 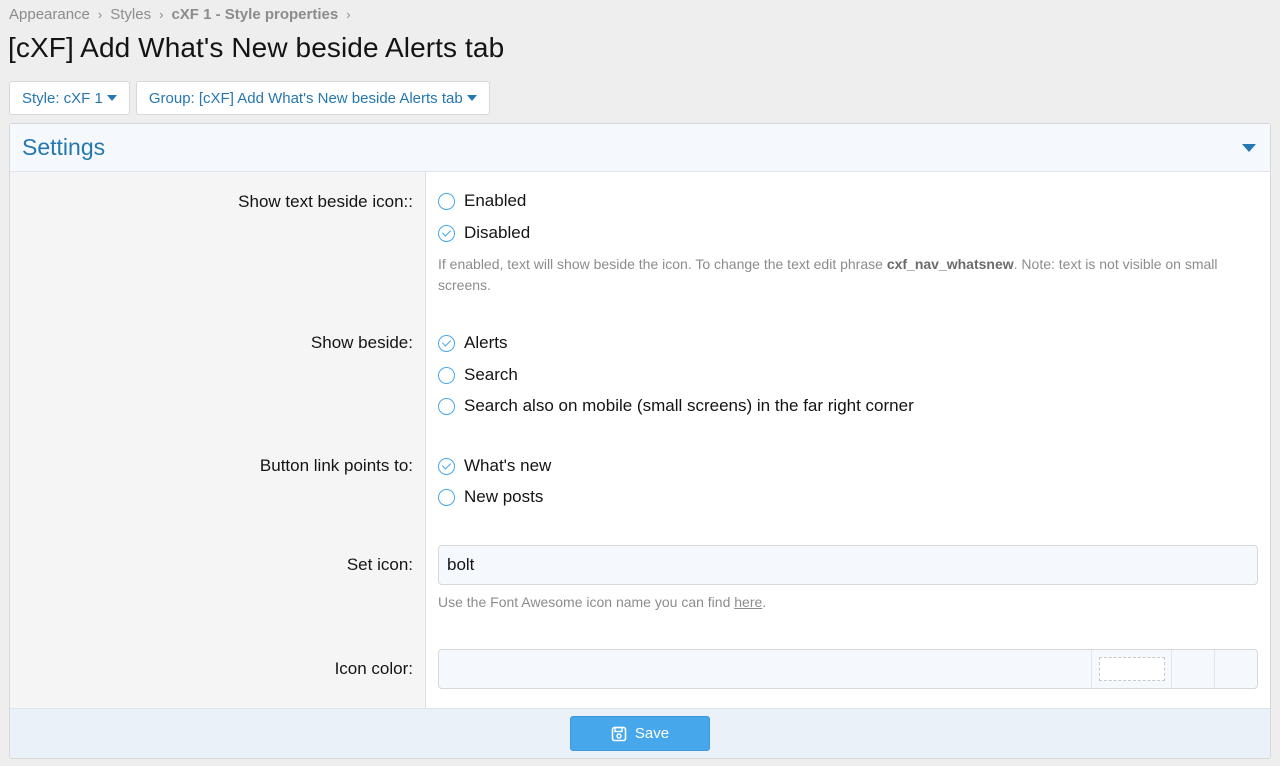 I want to click on collapse-caret-icon, so click(x=1249, y=147).